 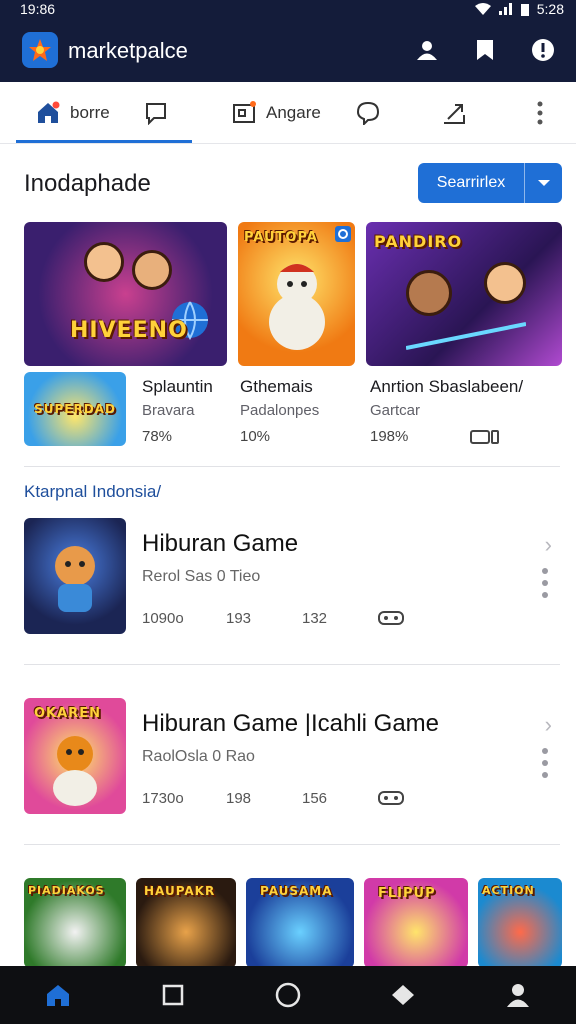 I want to click on message-icon, so click(x=368, y=113).